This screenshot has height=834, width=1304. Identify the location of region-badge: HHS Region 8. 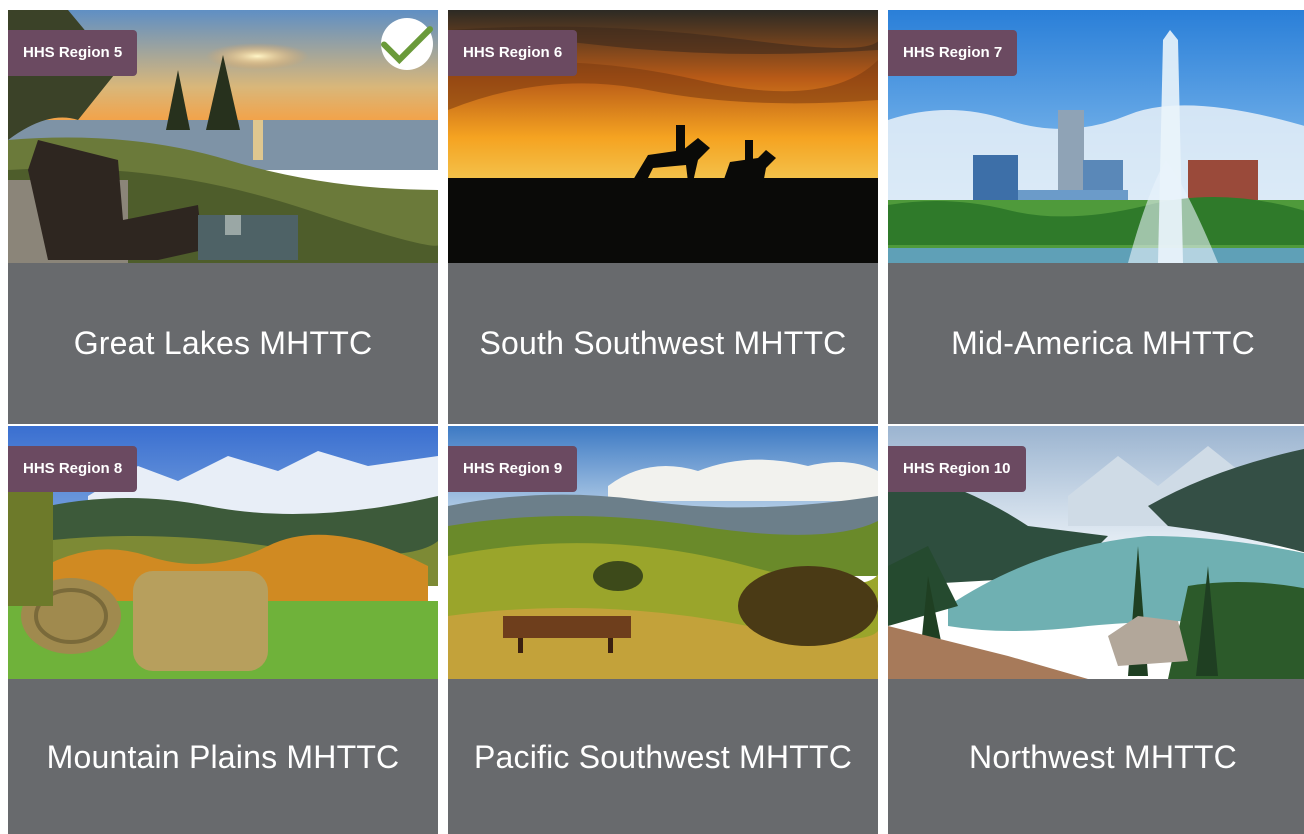
(73, 469).